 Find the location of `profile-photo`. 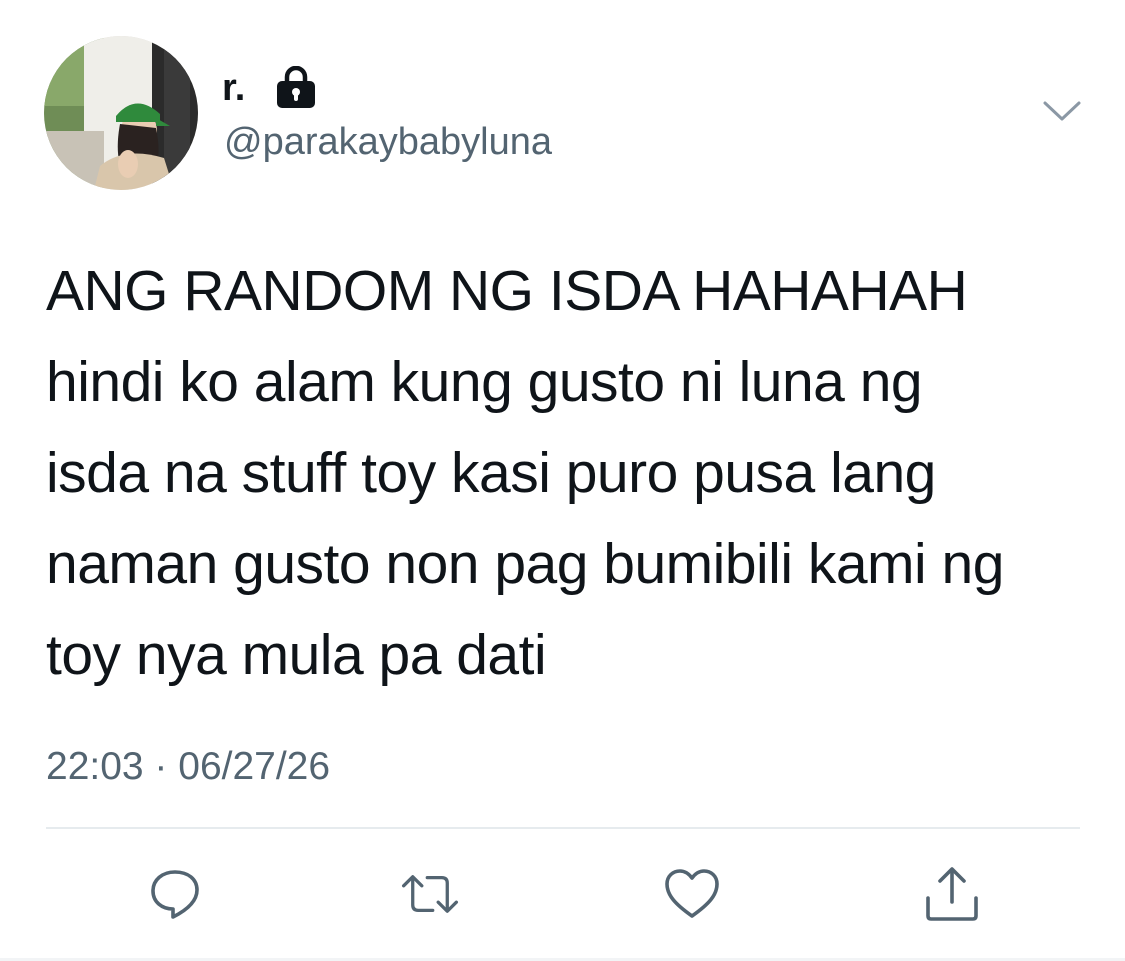

profile-photo is located at coordinates (121, 113).